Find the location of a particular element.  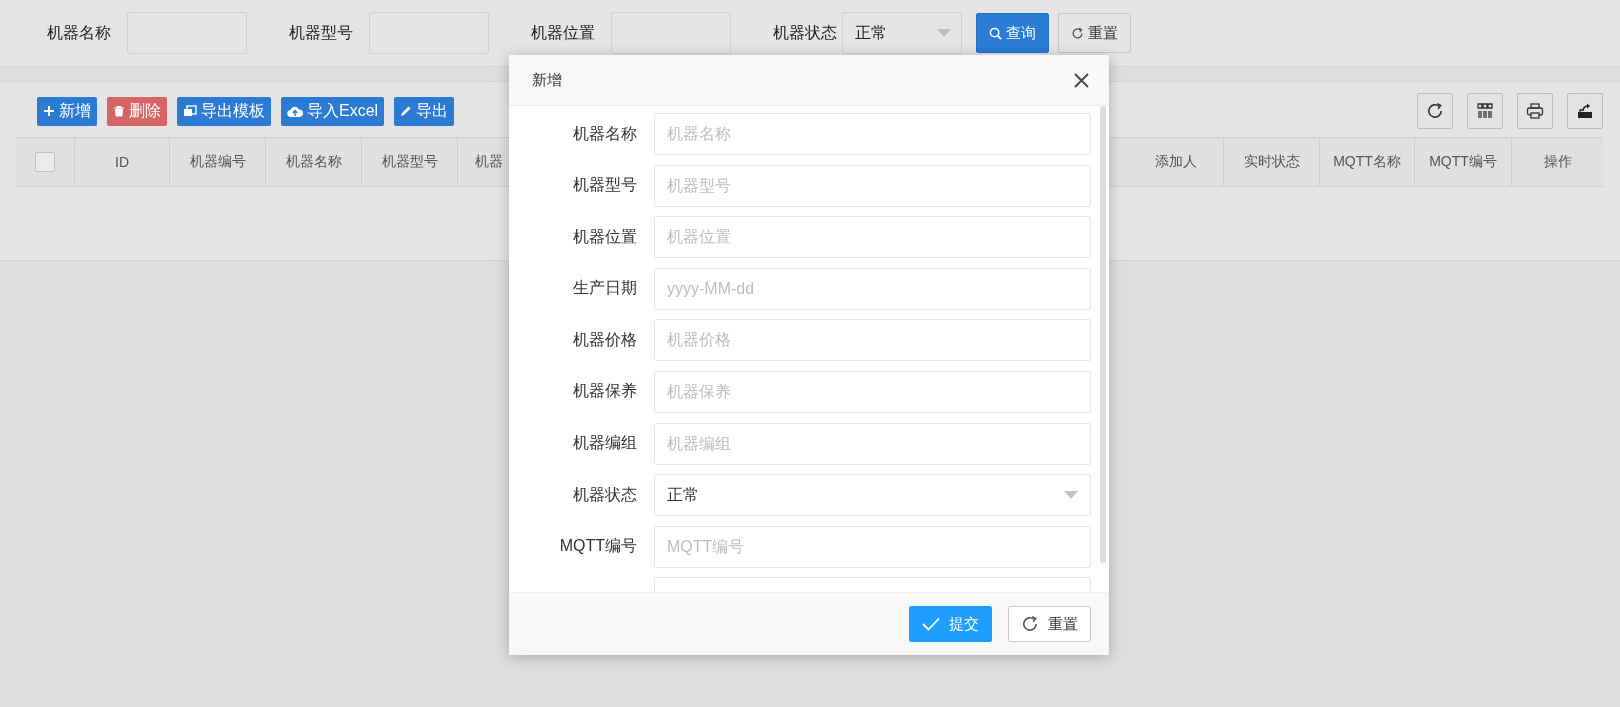

column-header: 操作 is located at coordinates (1557, 162).